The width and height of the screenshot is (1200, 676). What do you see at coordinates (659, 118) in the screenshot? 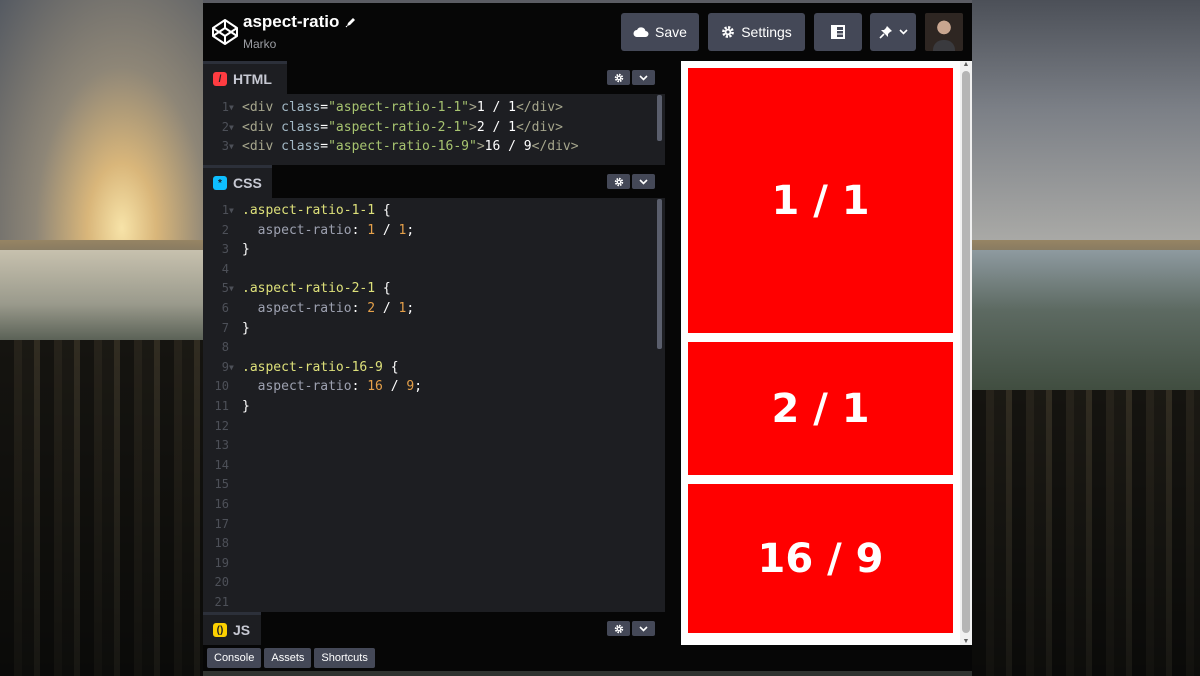
I see `html-editor-scrollbar` at bounding box center [659, 118].